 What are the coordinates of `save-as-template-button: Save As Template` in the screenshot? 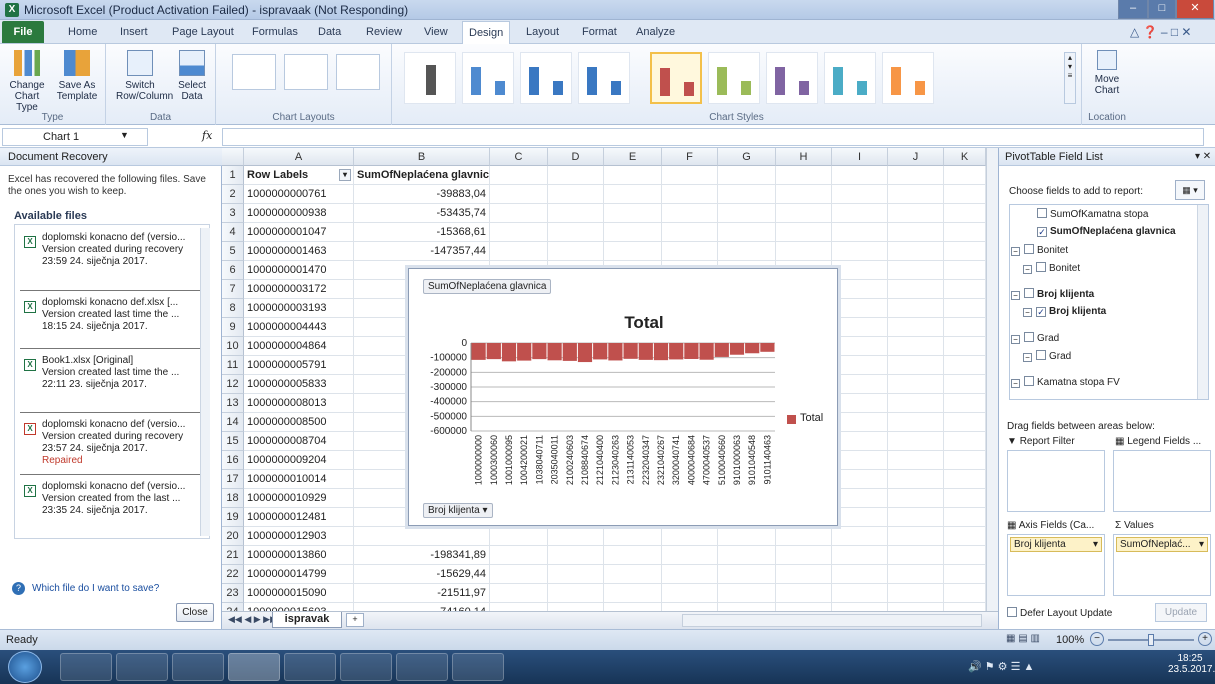 It's located at (77, 76).